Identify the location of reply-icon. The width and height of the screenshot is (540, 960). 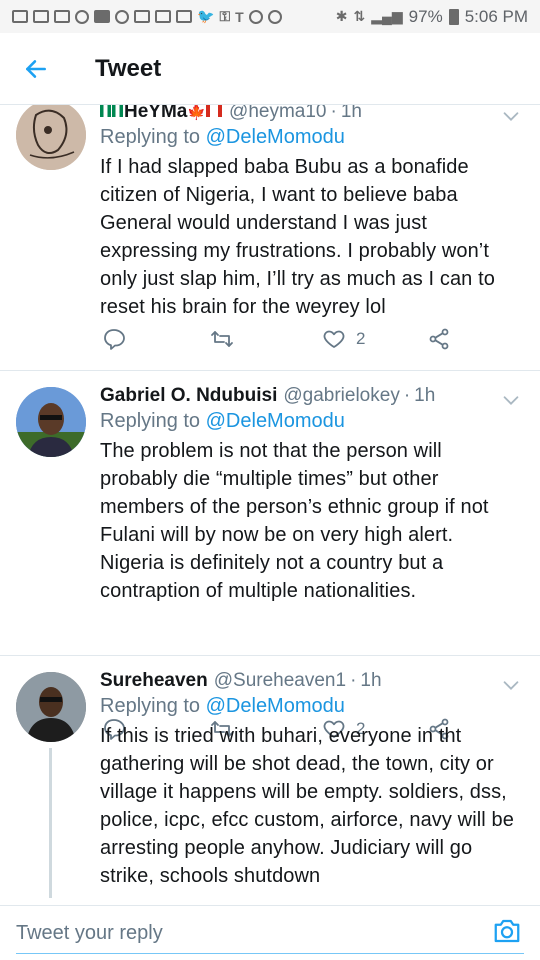
(114, 339).